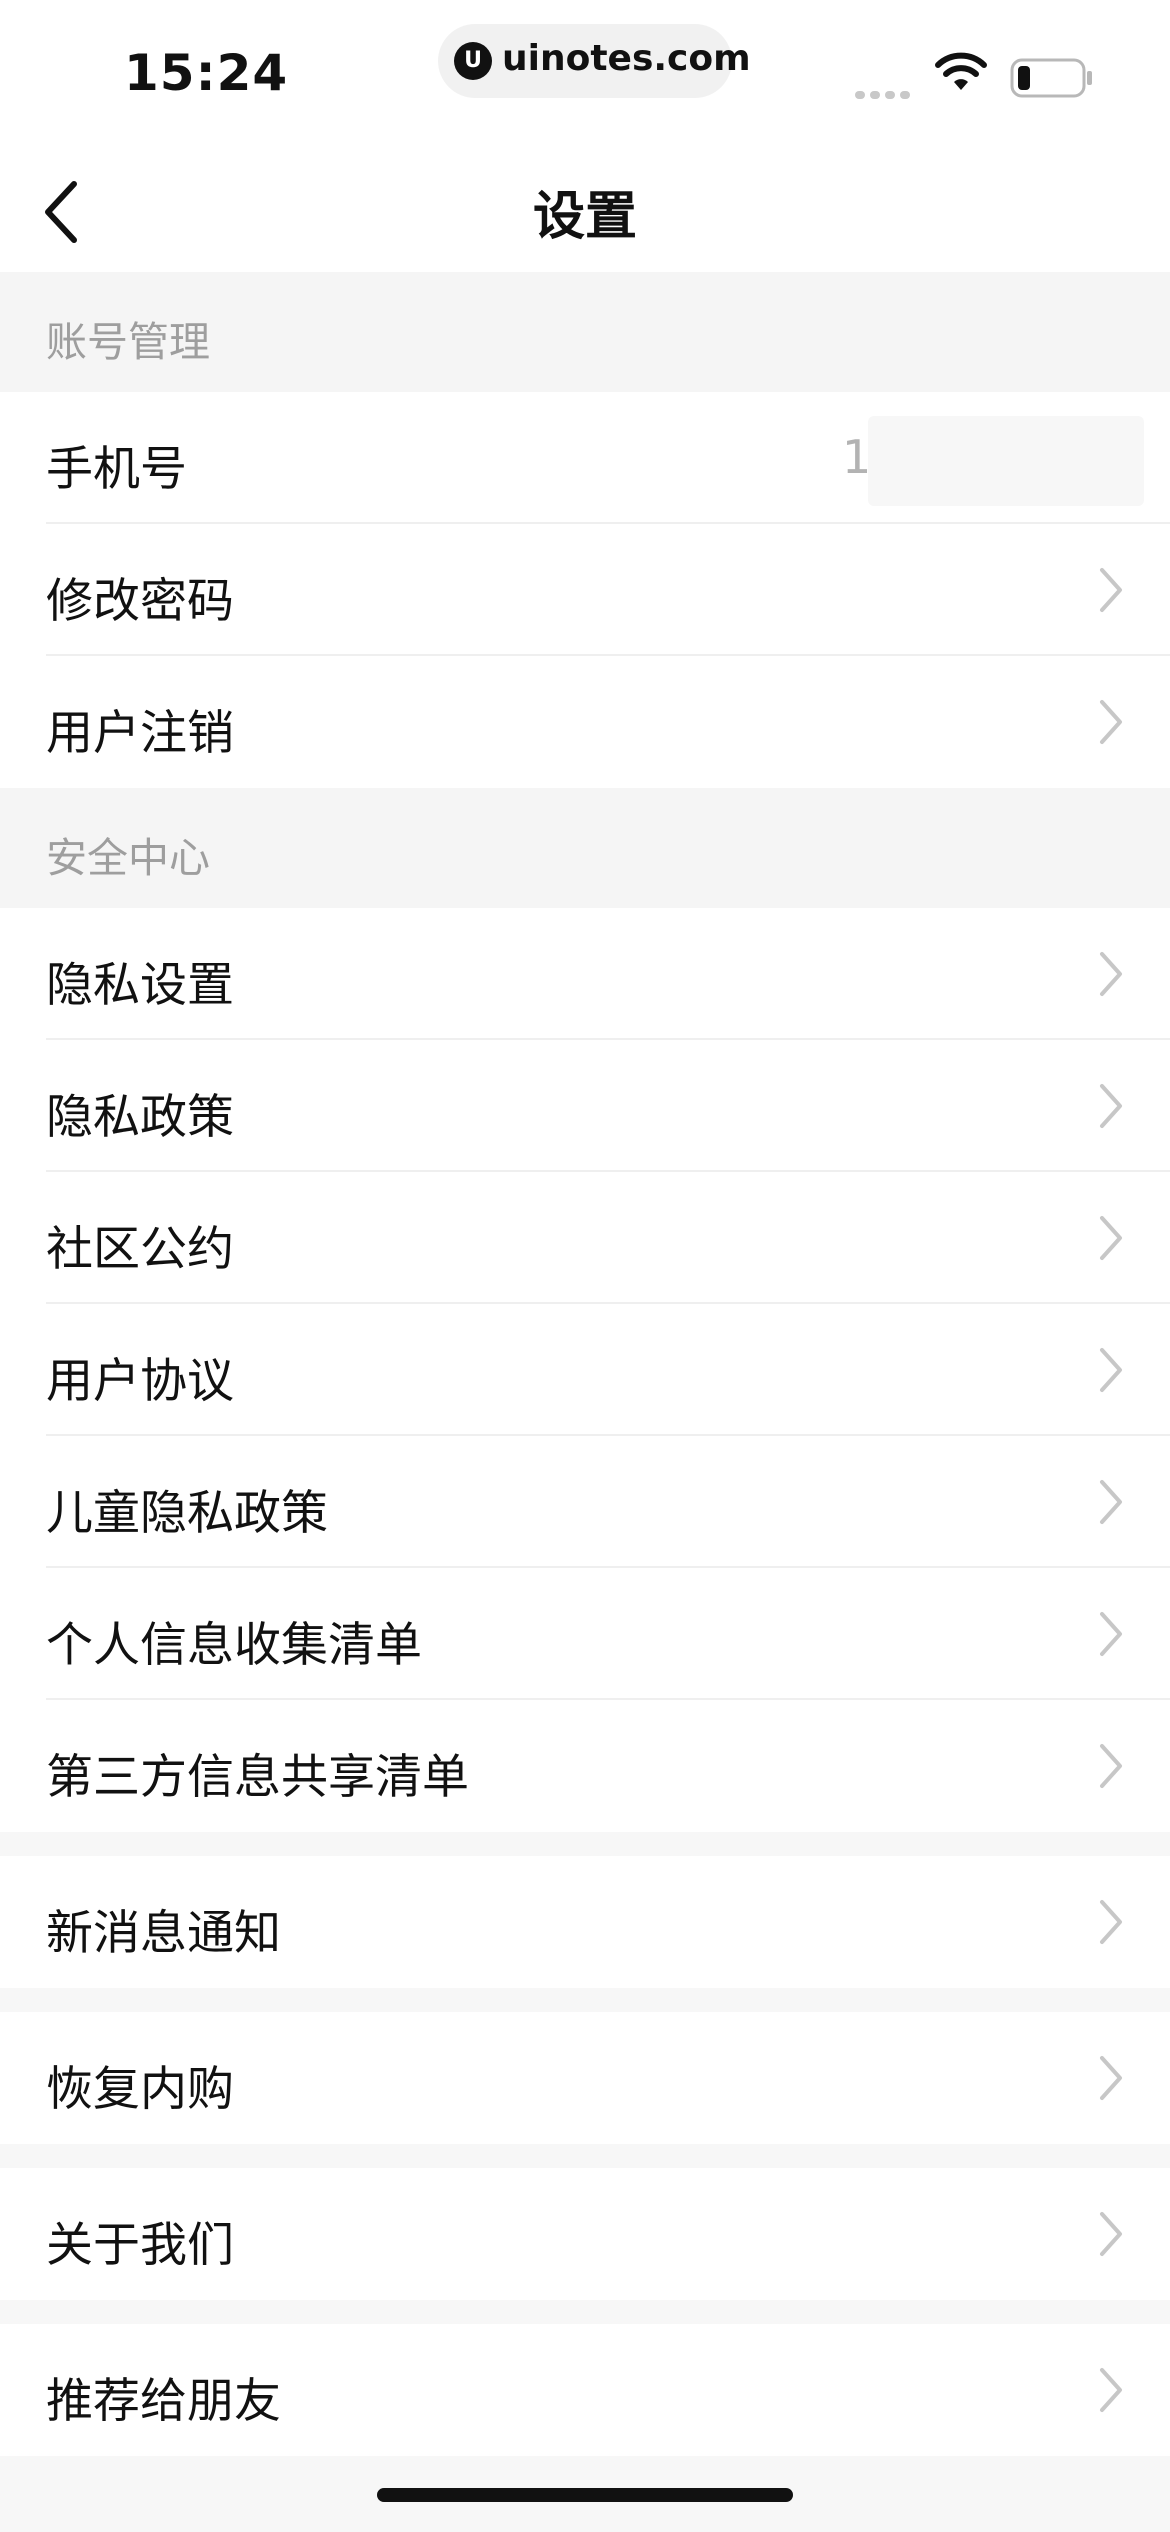 The height and width of the screenshot is (2532, 1170). What do you see at coordinates (626, 58) in the screenshot?
I see `url-text: uinotes.com` at bounding box center [626, 58].